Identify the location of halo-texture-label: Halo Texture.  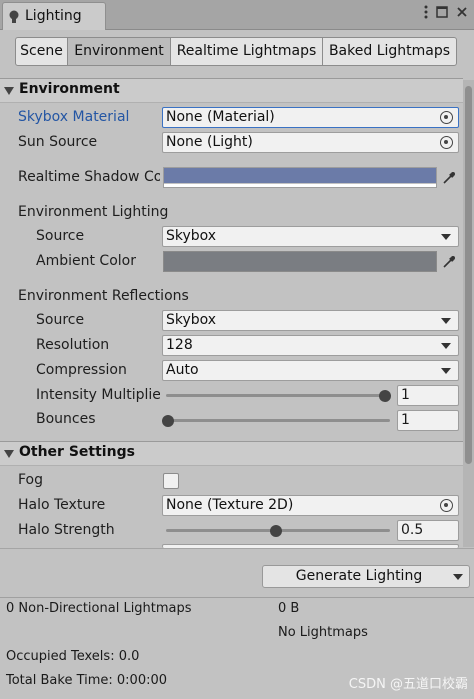
(62, 505).